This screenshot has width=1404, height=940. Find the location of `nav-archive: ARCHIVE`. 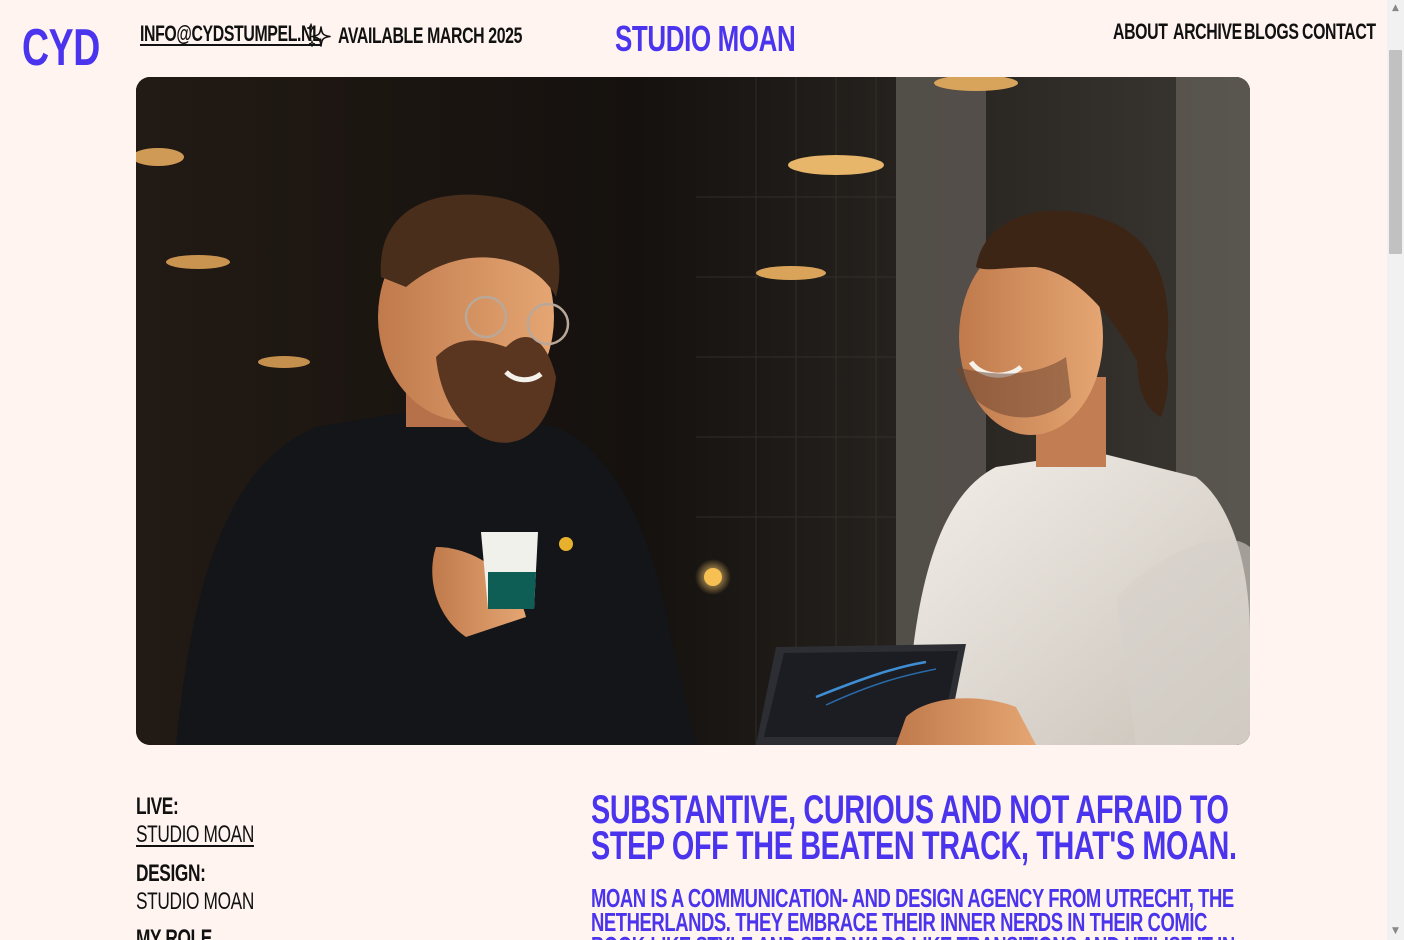

nav-archive: ARCHIVE is located at coordinates (1207, 32).